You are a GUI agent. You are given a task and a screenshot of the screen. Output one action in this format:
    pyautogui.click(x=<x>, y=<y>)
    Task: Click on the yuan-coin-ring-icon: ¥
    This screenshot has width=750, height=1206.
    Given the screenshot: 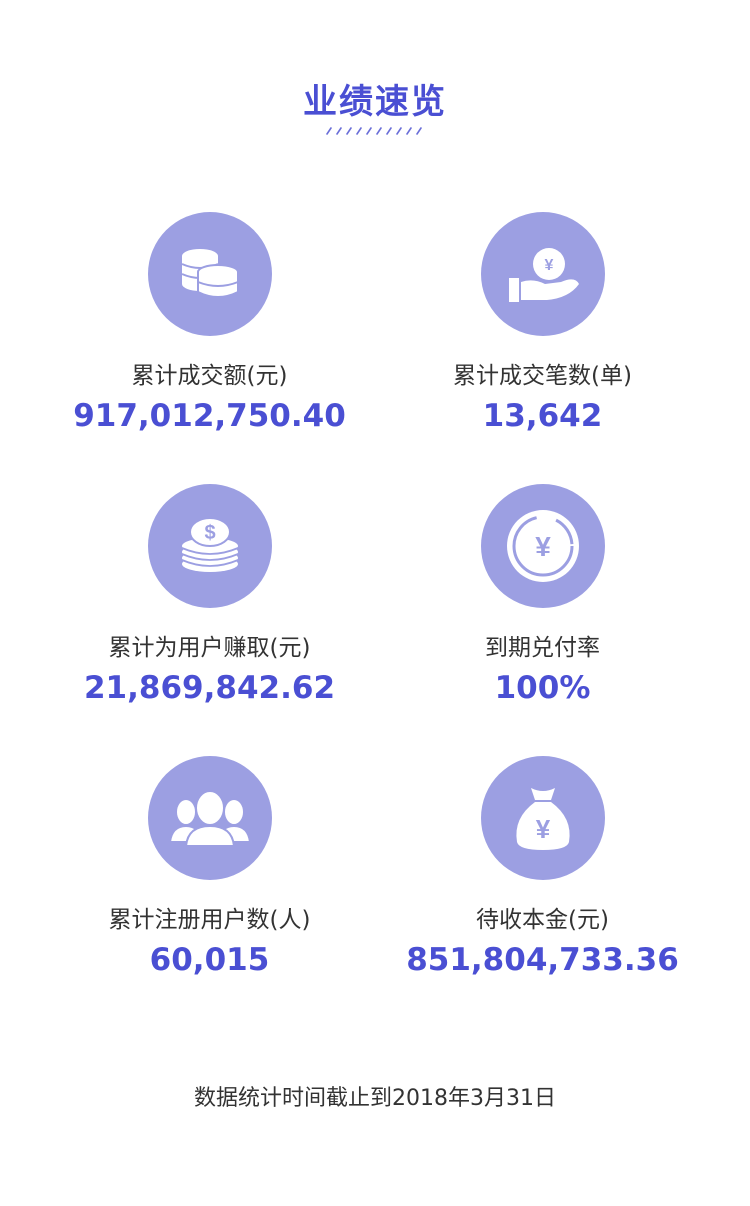 What is the action you would take?
    pyautogui.click(x=542, y=546)
    